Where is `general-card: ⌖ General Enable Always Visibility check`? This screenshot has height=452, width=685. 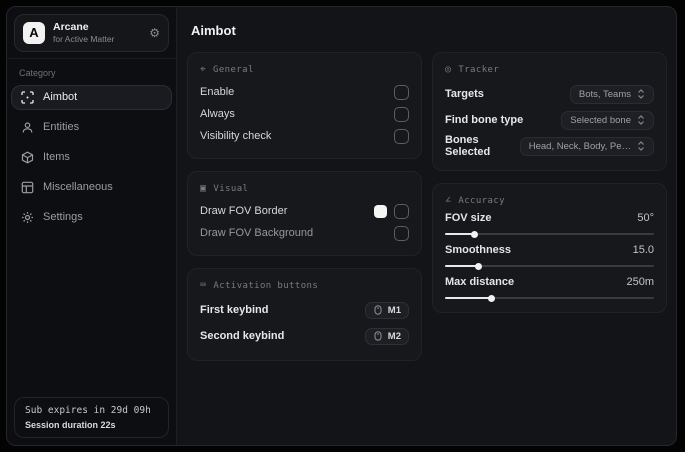 general-card: ⌖ General Enable Always Visibility check is located at coordinates (304, 105).